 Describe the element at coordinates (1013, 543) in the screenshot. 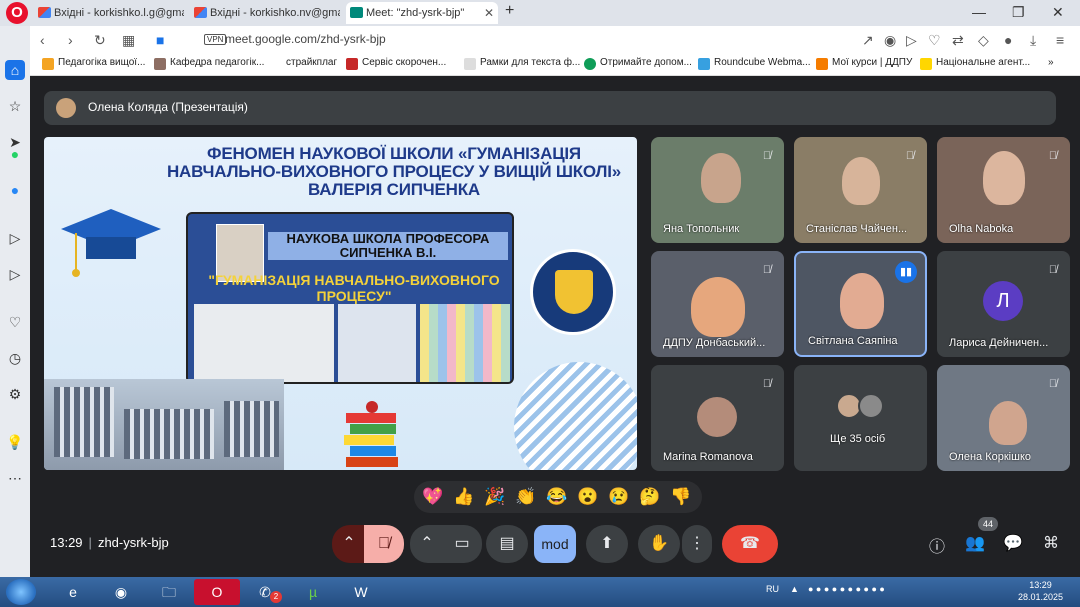

I see `chat-icon: 💬` at that location.